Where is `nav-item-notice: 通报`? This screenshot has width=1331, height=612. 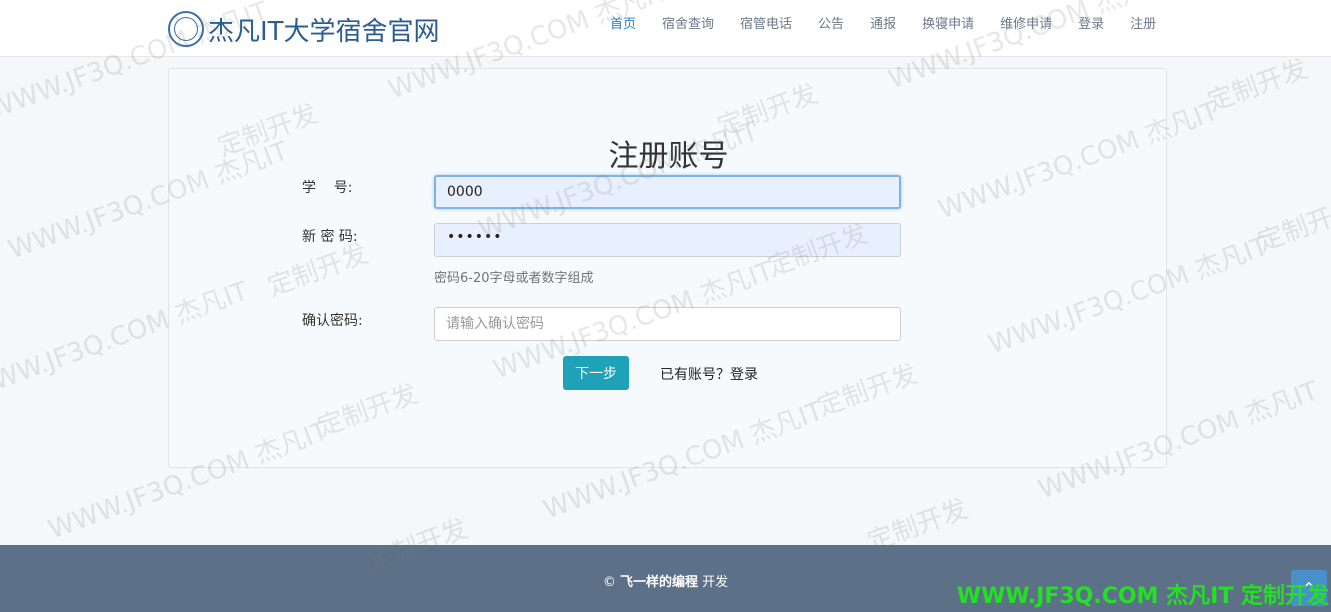
nav-item-notice: 通报 is located at coordinates (883, 22).